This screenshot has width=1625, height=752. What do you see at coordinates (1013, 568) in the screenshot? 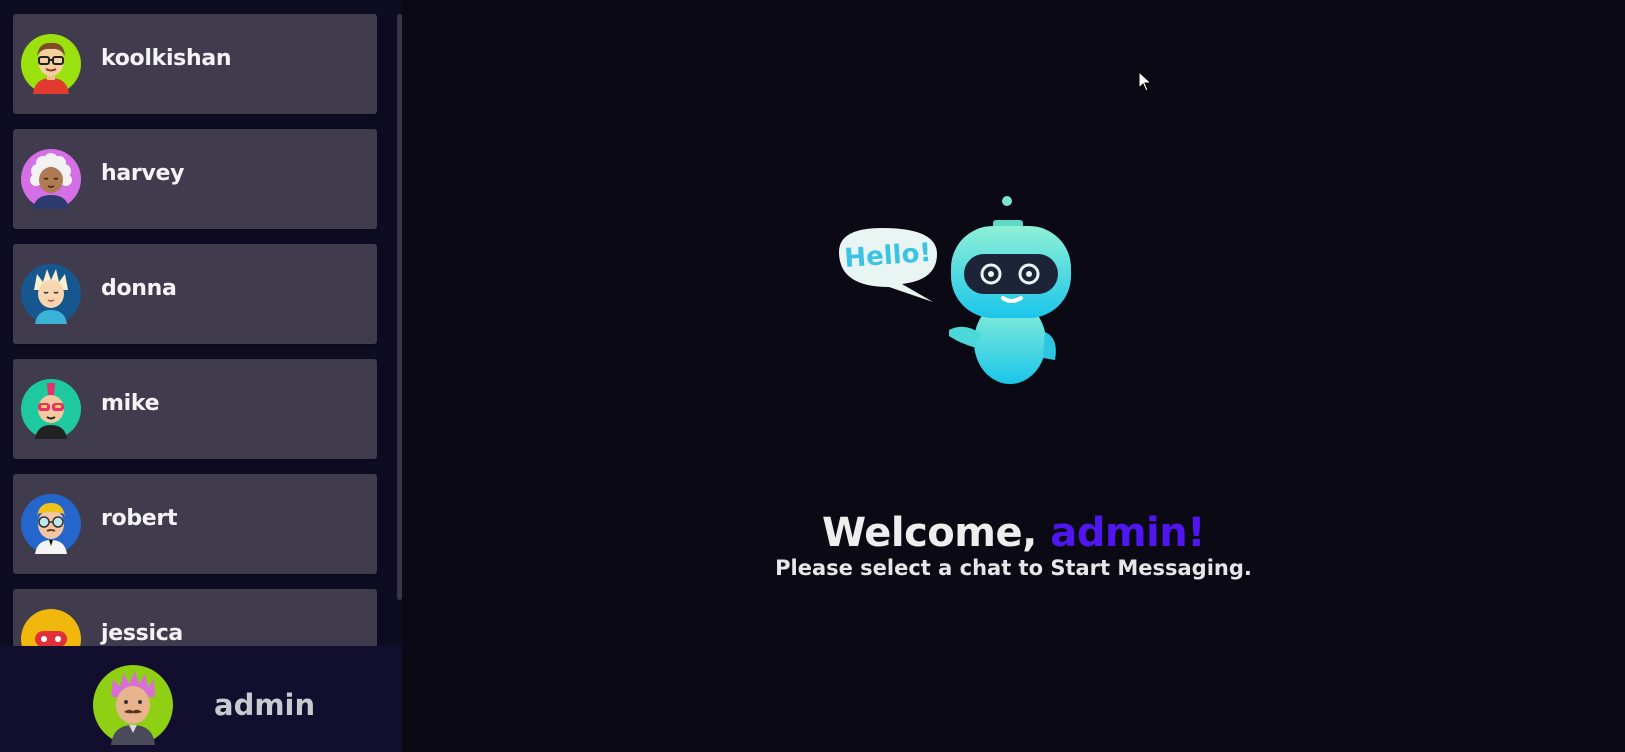
I see `welcome-subtitle: Please select a chat to Start Messaging.` at bounding box center [1013, 568].